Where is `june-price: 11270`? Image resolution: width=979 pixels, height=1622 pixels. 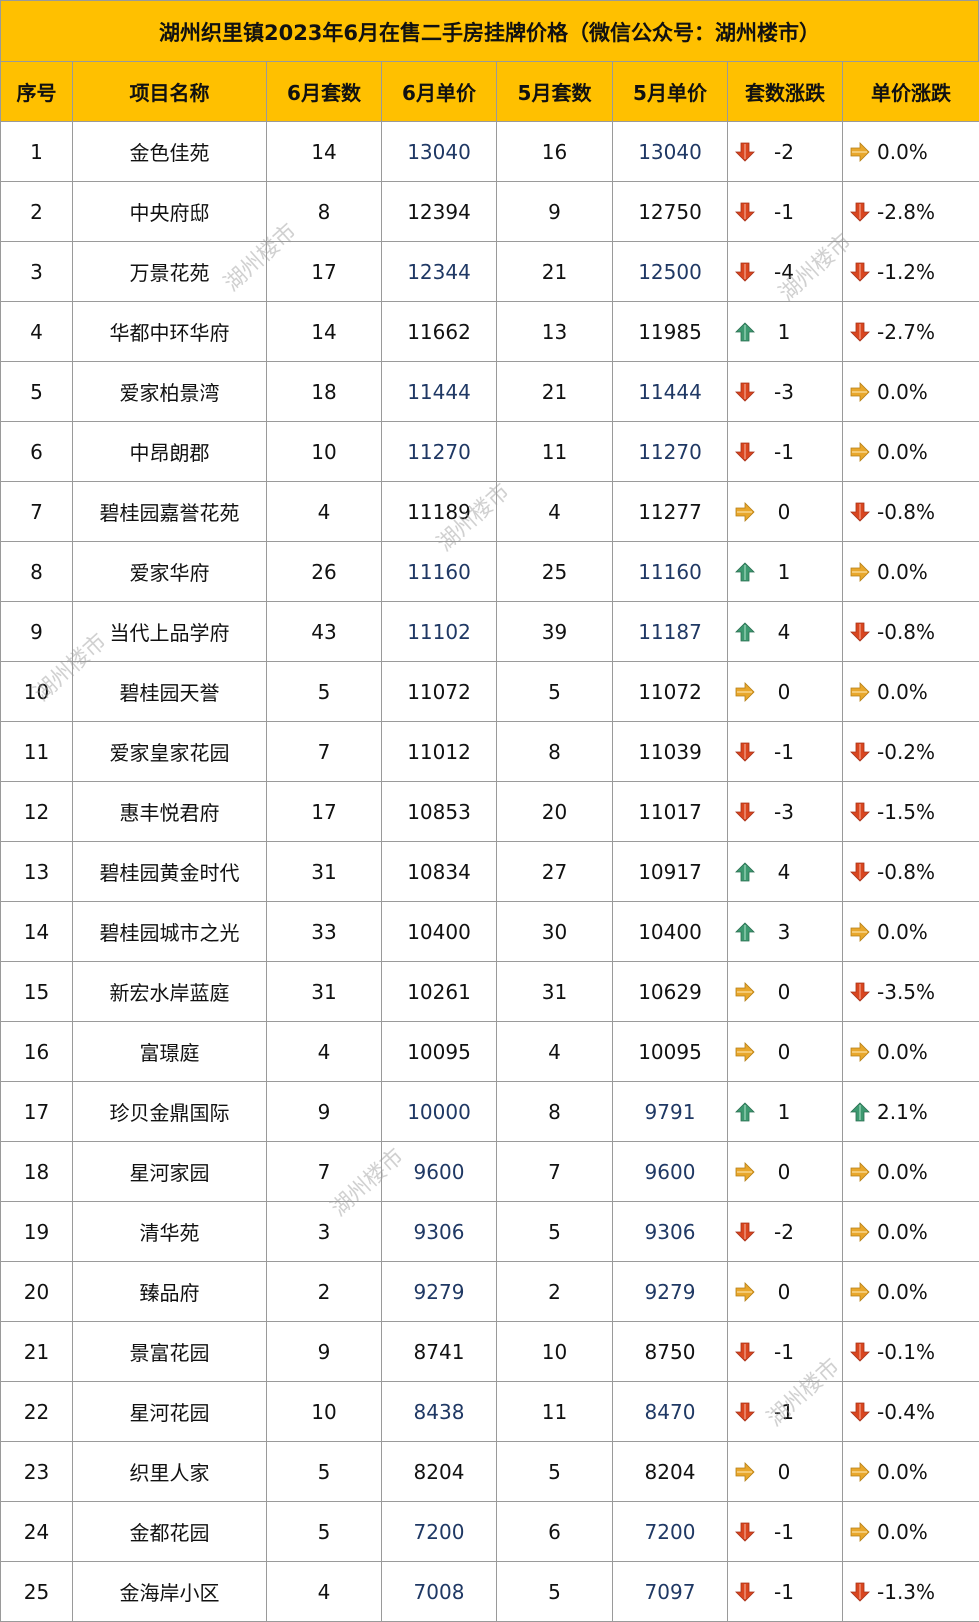
june-price: 11270 is located at coordinates (439, 452).